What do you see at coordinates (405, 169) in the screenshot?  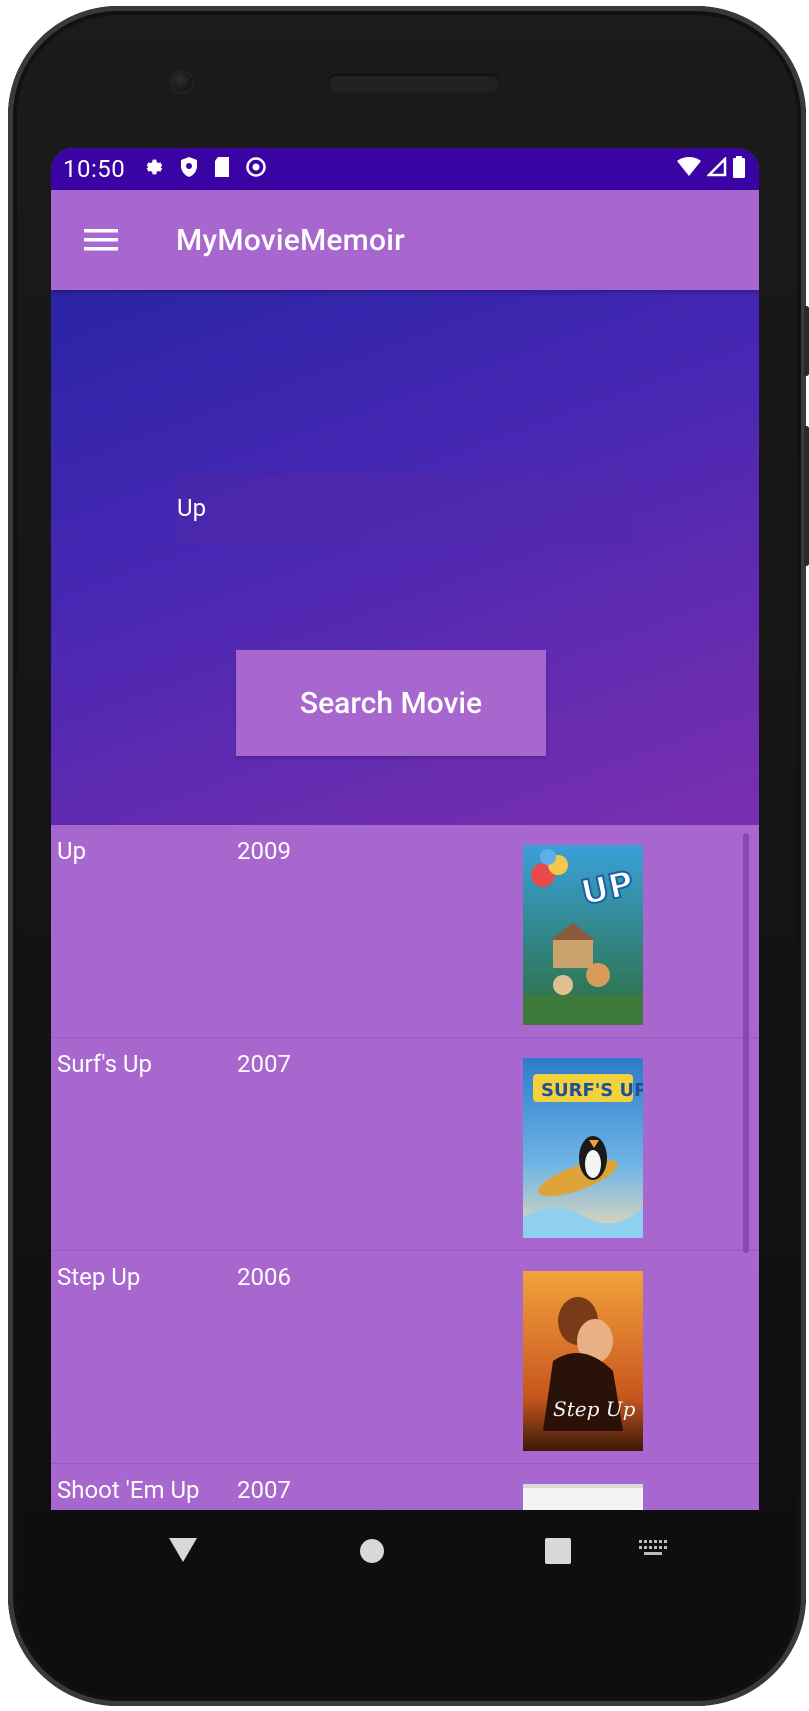 I see `status-bar: 10:50` at bounding box center [405, 169].